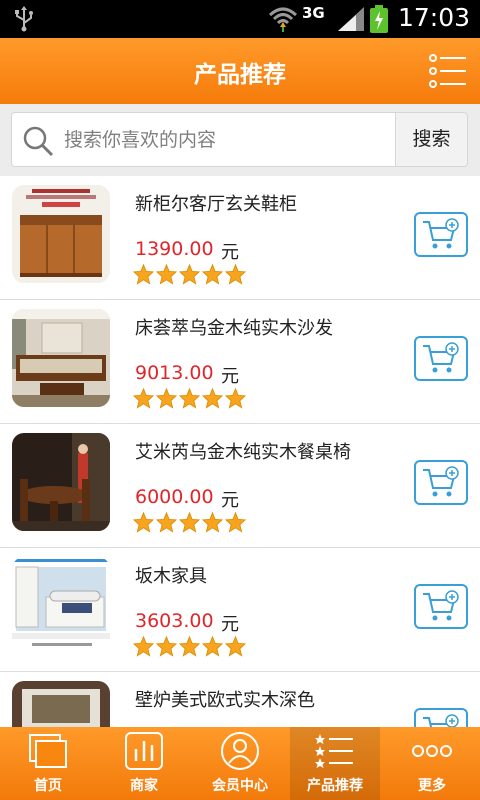 The height and width of the screenshot is (800, 480). I want to click on product-item: 壁炉美式欧式实木深色, so click(240, 699).